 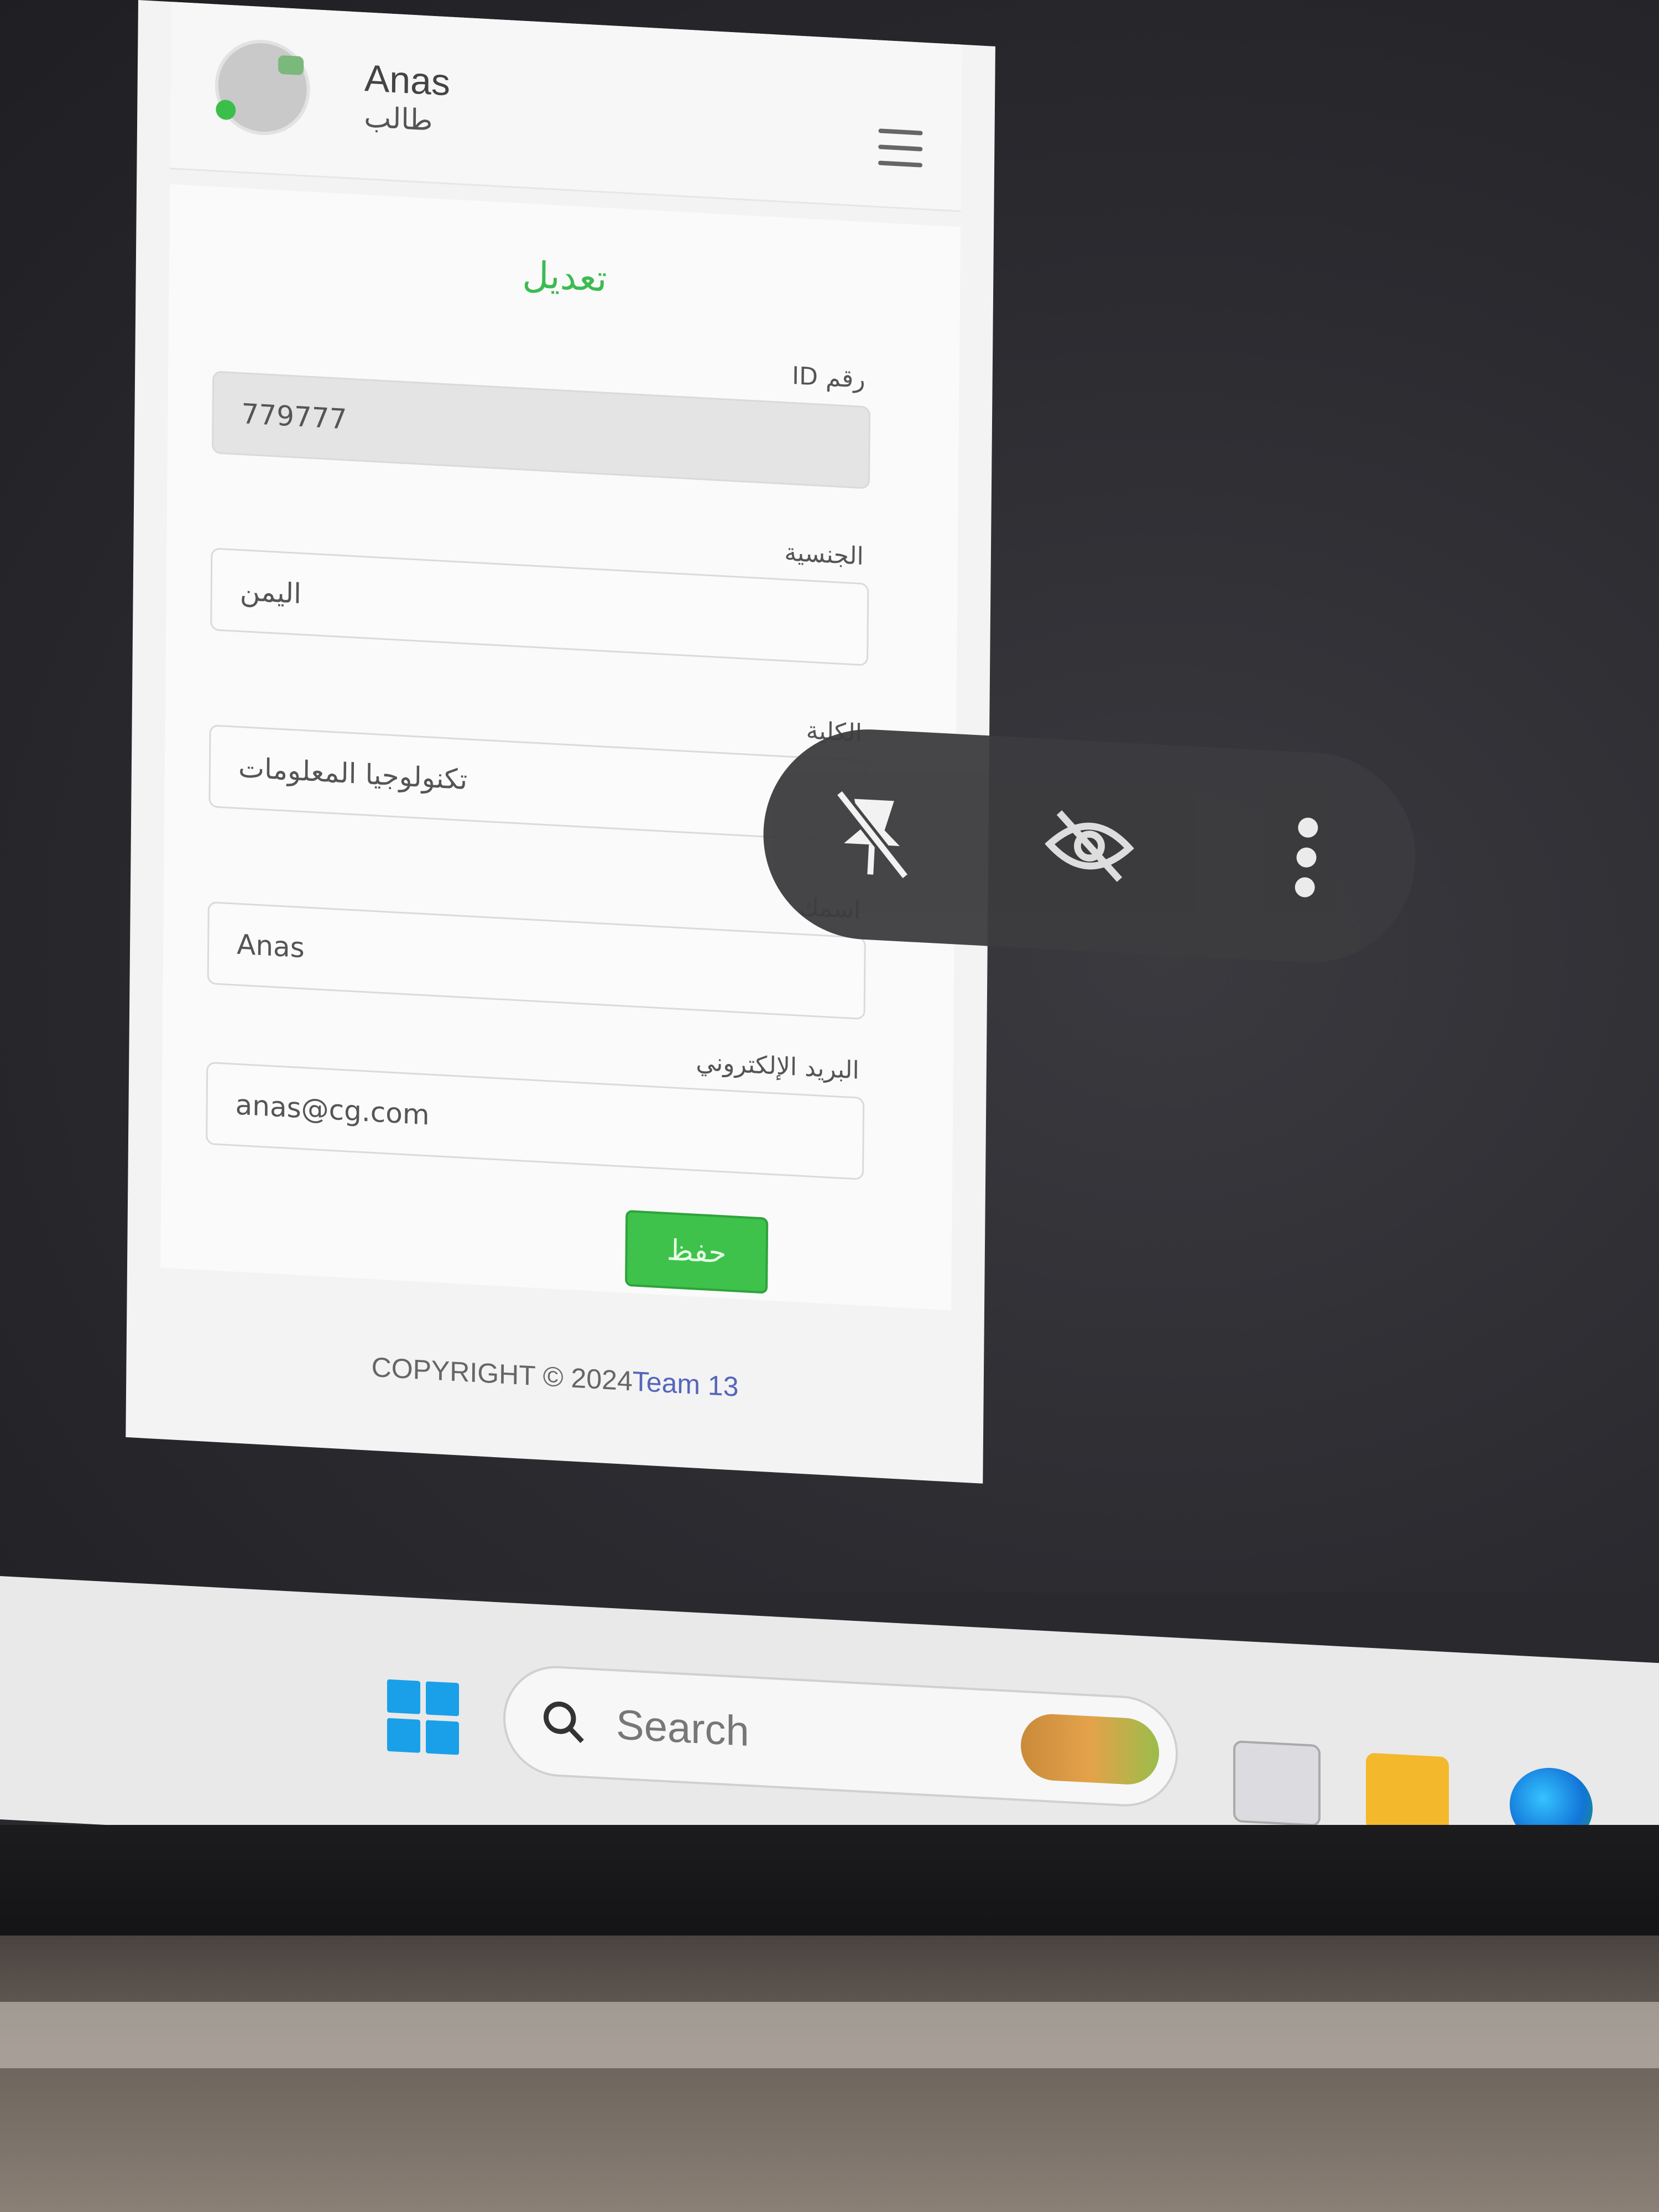 I want to click on team-link: Team 13, so click(x=686, y=1383).